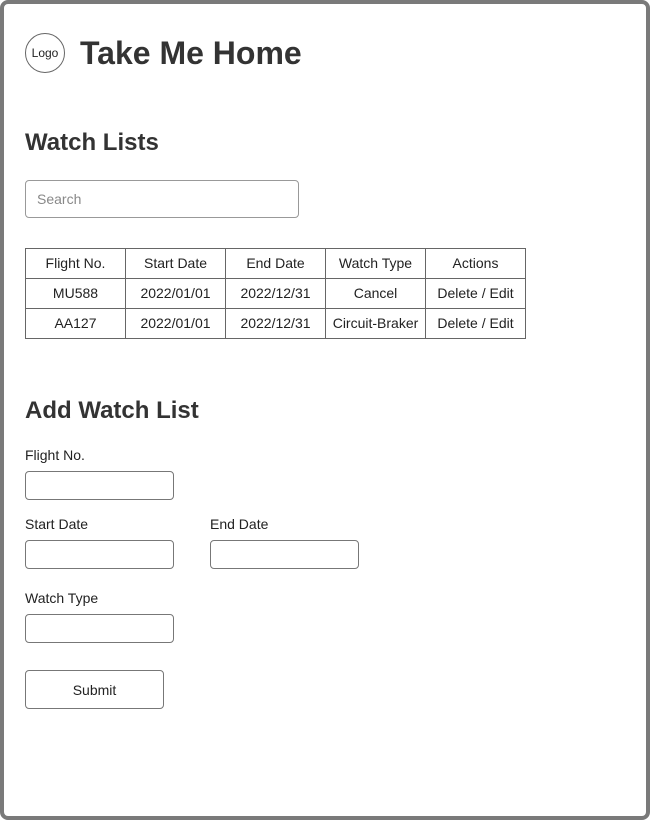 This screenshot has width=650, height=820. I want to click on cell-watch-type: Circuit-Braker, so click(375, 323).